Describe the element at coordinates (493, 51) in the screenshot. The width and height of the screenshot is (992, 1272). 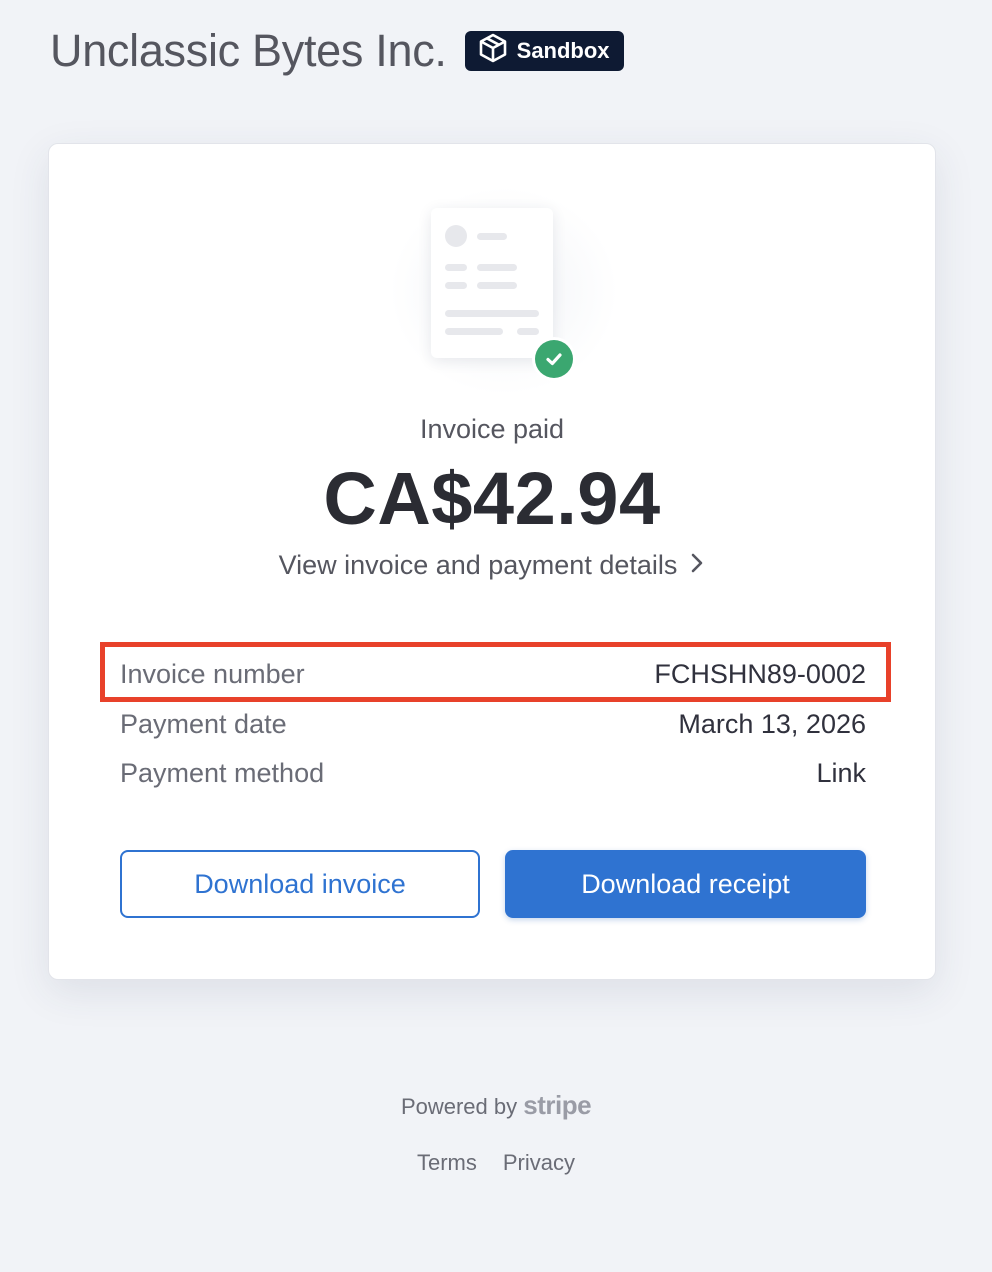
I see `sandbox-box-icon` at that location.